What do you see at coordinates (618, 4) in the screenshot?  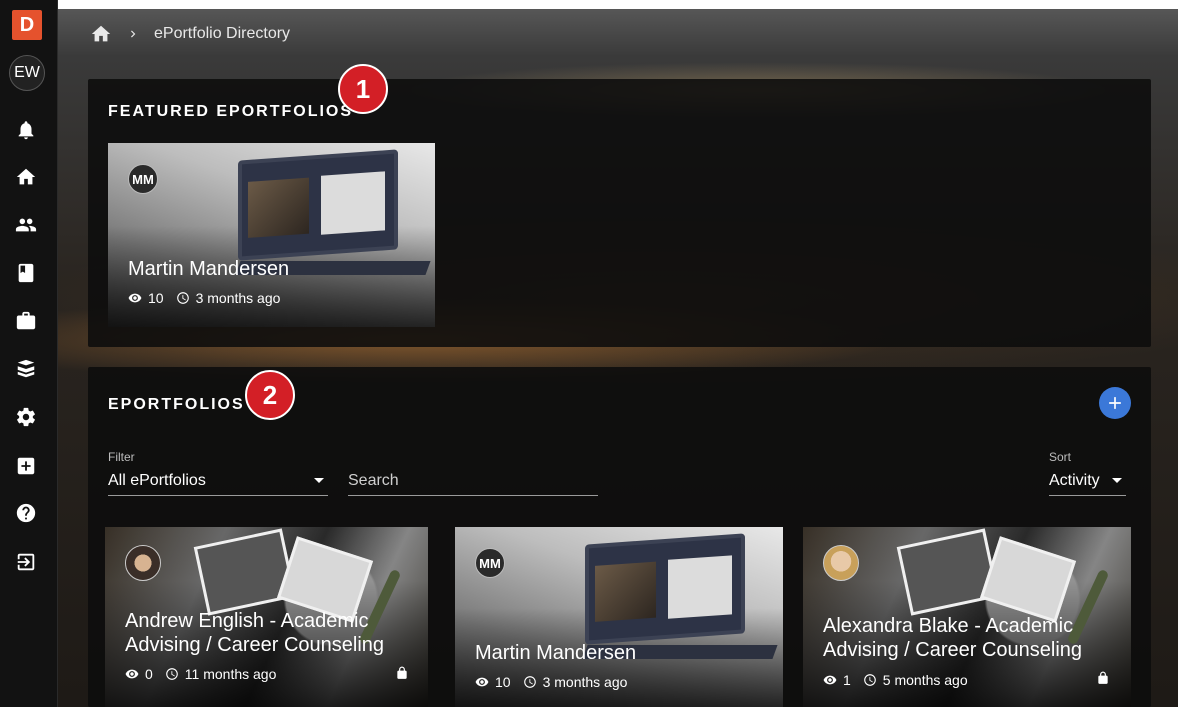 I see `top-strip` at bounding box center [618, 4].